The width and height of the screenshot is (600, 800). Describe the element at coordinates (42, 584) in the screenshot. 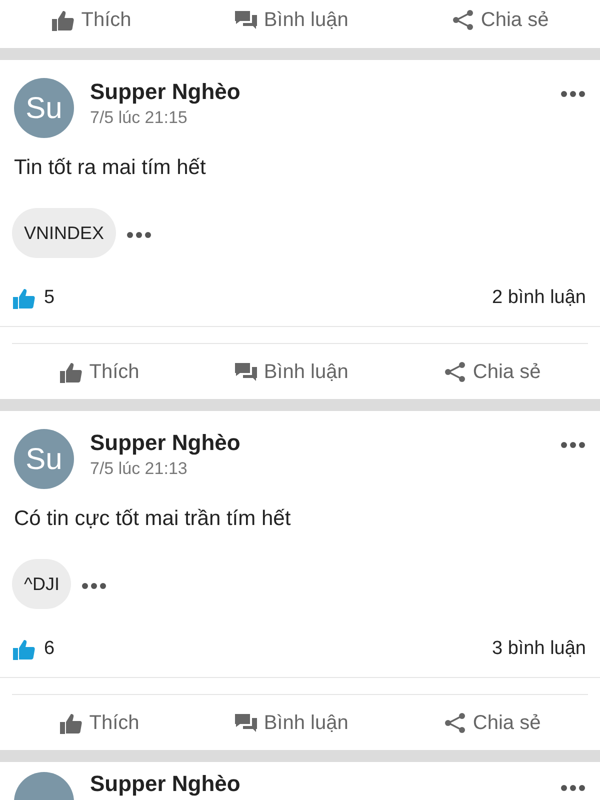

I see `stock-tag: ^DJI` at that location.